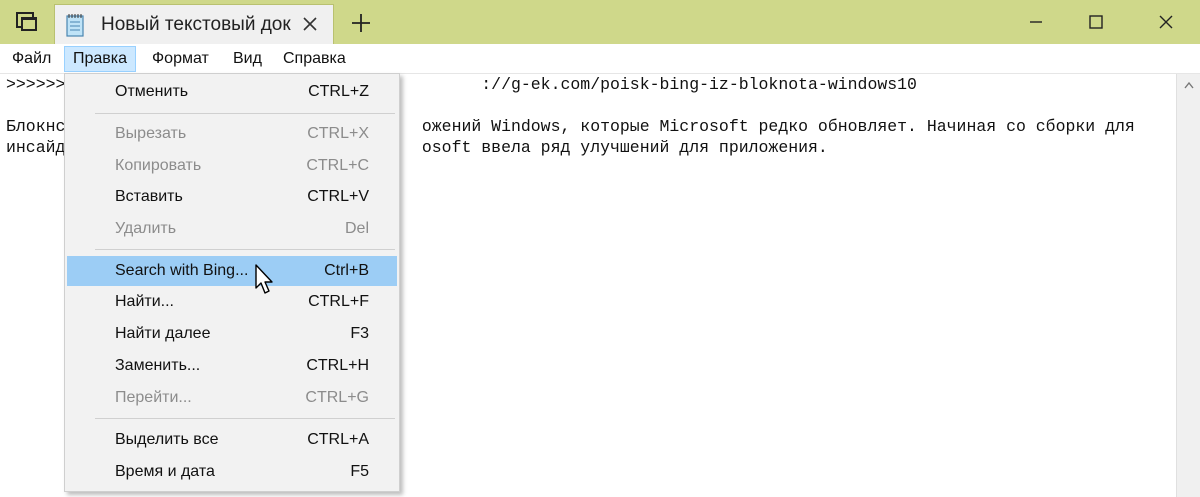  Describe the element at coordinates (361, 23) in the screenshot. I see `new-tab-icon` at that location.